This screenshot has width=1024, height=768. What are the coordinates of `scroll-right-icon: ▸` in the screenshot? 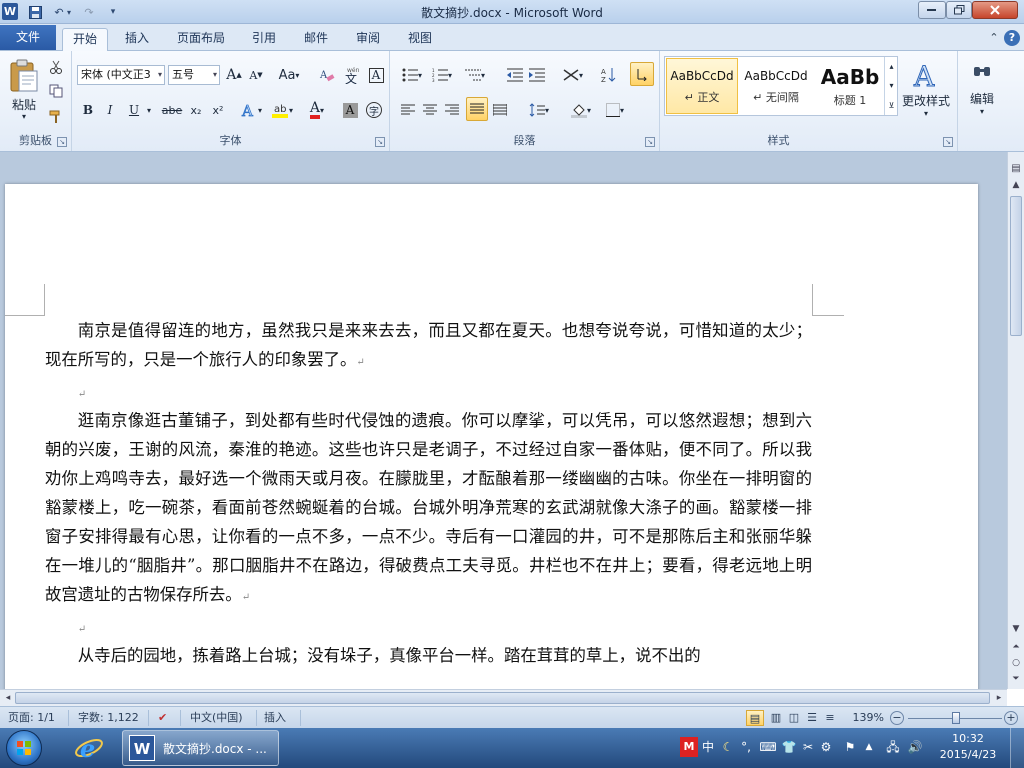 It's located at (999, 698).